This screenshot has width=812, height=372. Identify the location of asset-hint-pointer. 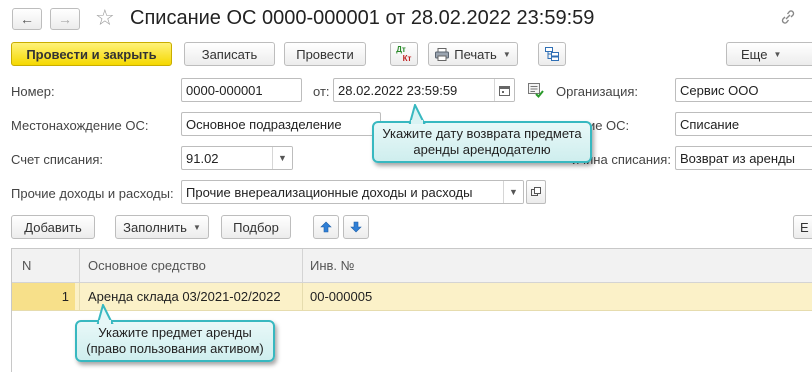
(105, 314).